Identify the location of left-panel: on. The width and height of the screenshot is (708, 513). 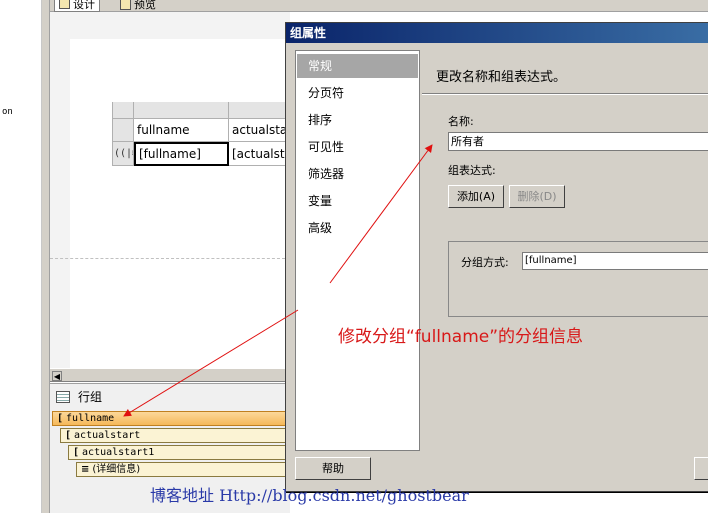
(21, 256).